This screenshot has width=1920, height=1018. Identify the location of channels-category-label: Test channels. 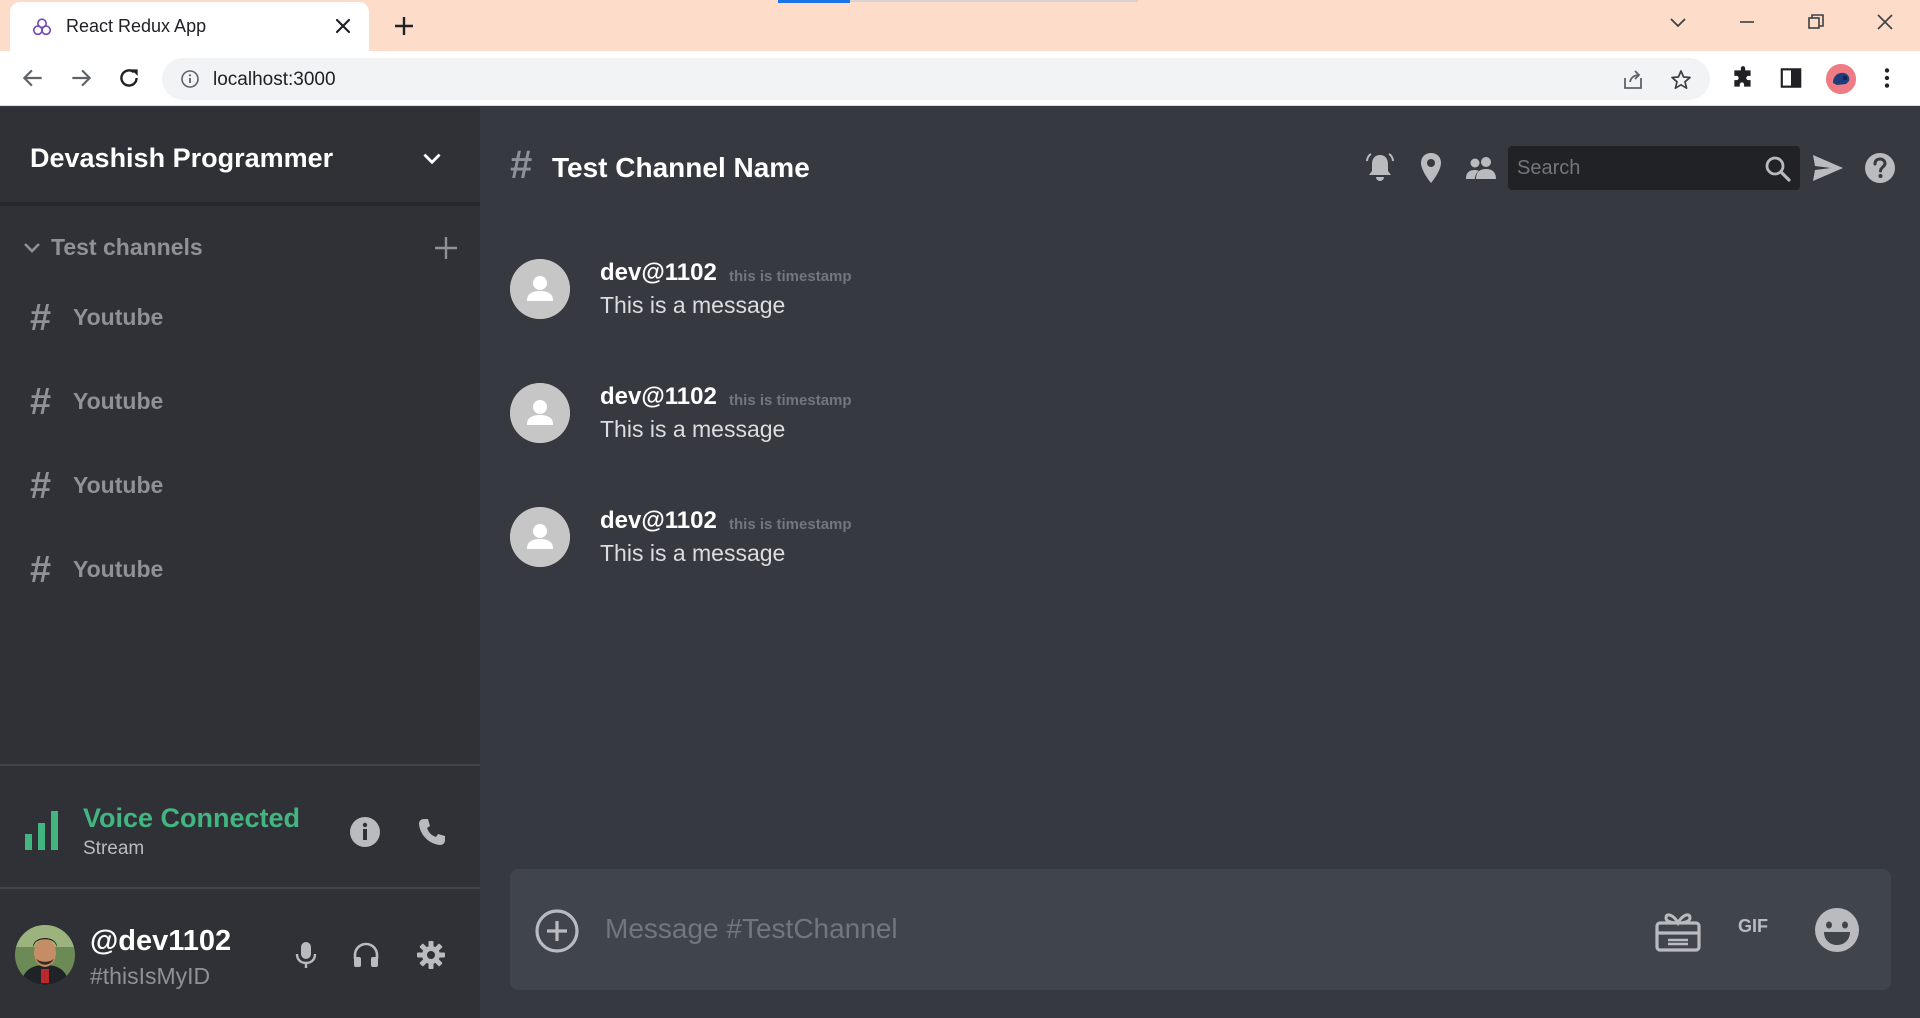
(127, 247).